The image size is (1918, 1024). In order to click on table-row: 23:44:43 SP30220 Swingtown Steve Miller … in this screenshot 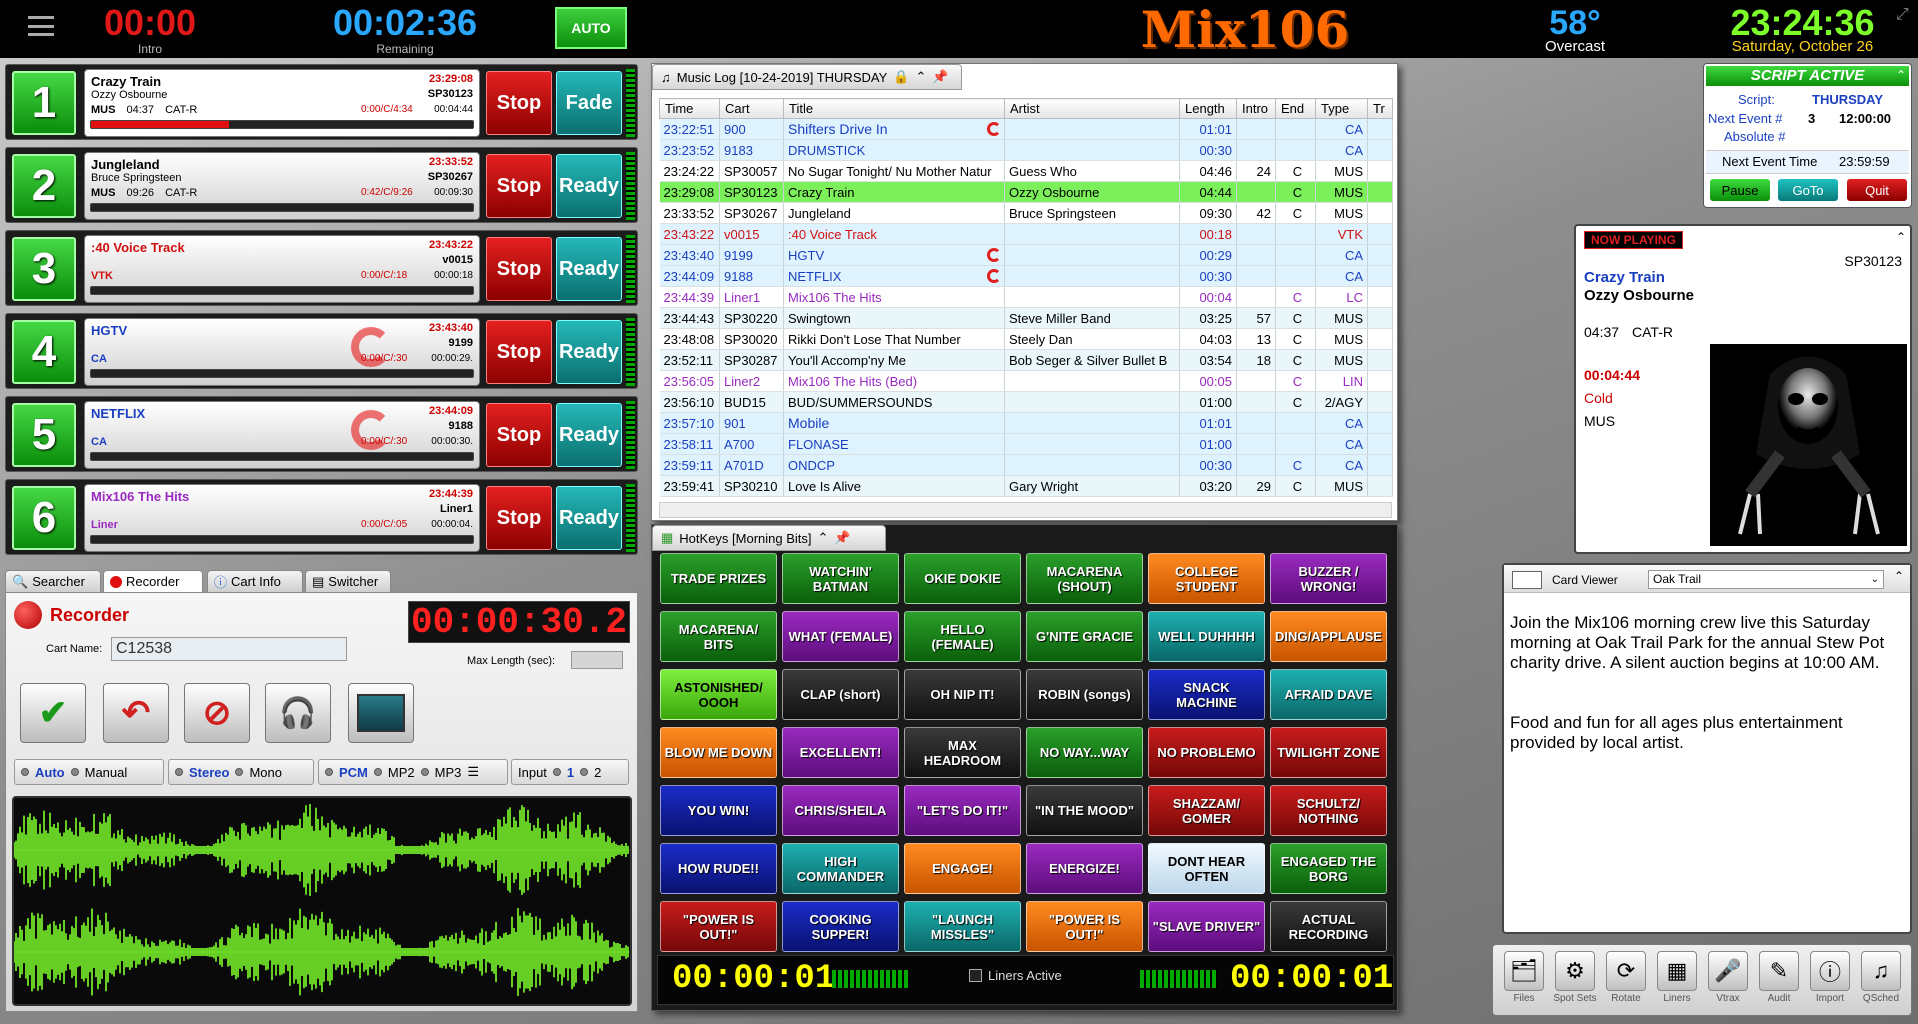, I will do `click(1026, 318)`.